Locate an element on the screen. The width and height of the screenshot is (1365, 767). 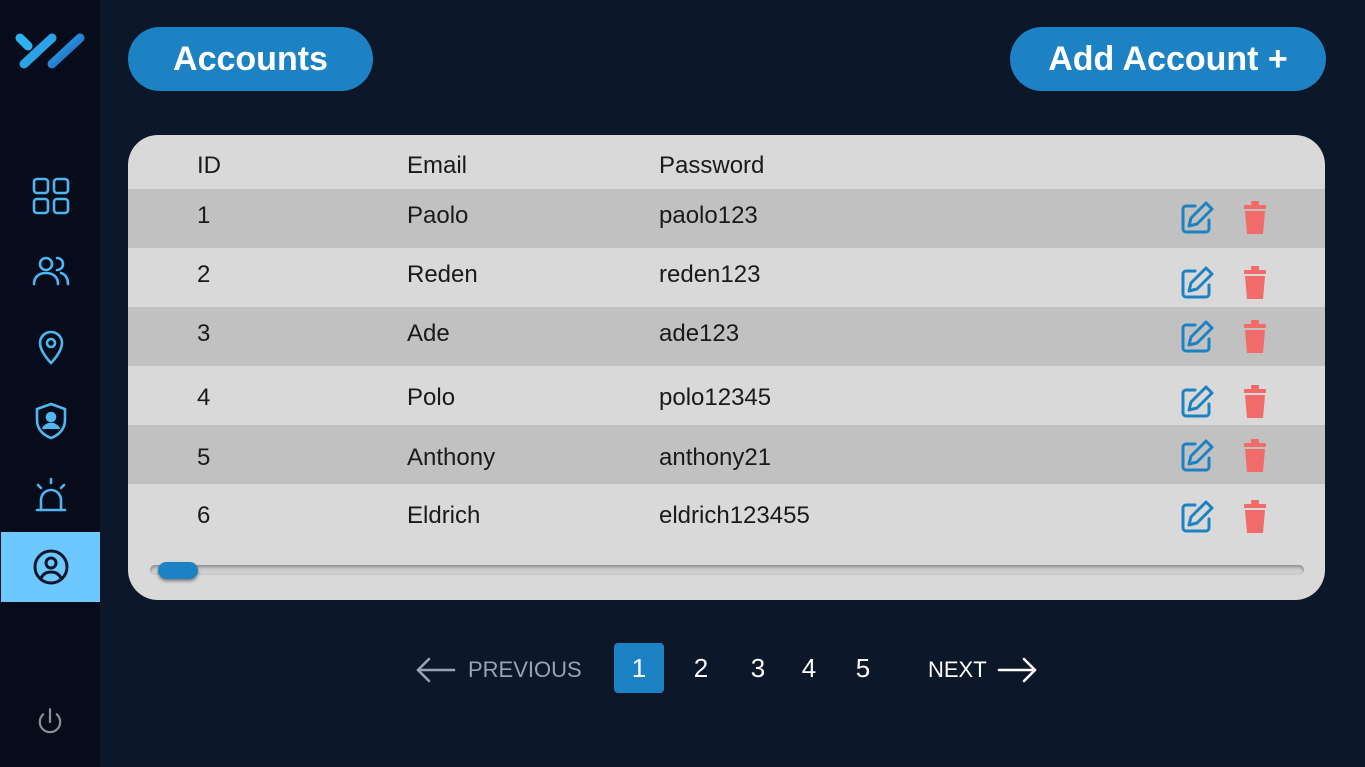
row-email: Paolo is located at coordinates (438, 215).